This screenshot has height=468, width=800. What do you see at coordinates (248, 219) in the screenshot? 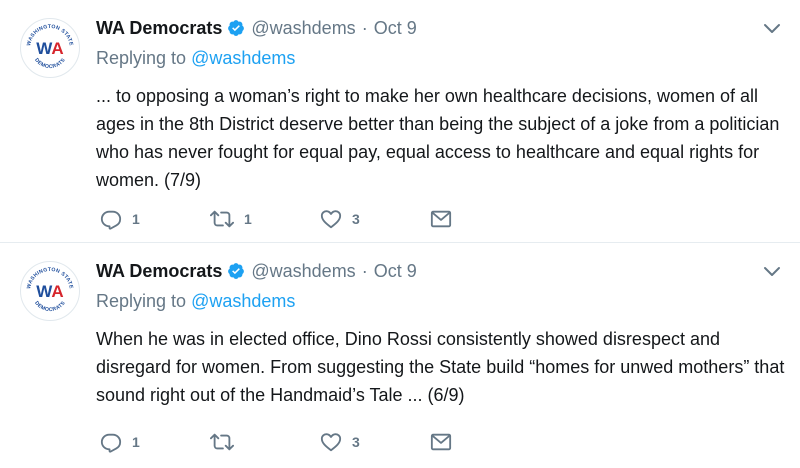
I see `retweet-count: 1` at bounding box center [248, 219].